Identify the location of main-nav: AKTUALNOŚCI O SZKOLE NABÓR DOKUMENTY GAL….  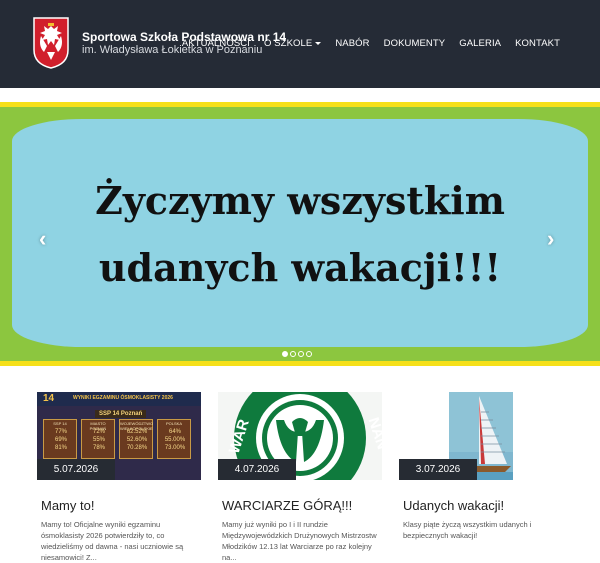
(371, 43).